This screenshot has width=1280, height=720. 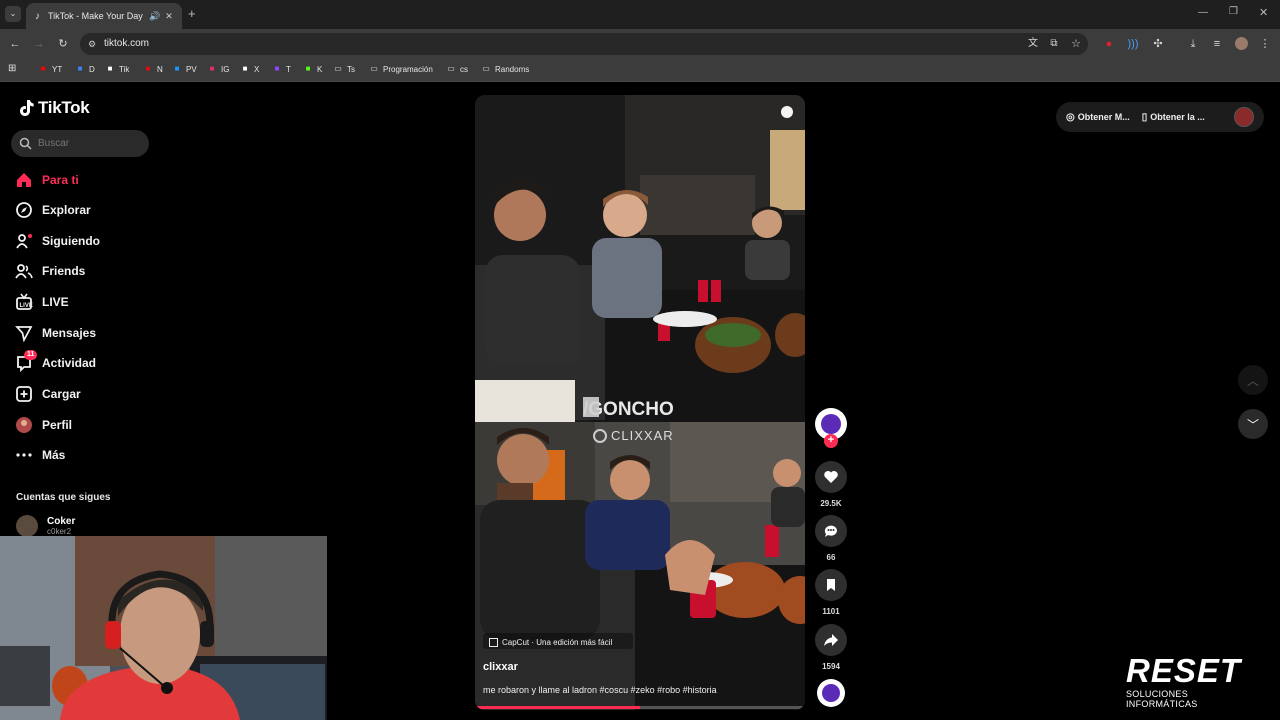 I want to click on nav-item-friends: Friends, so click(x=50, y=271).